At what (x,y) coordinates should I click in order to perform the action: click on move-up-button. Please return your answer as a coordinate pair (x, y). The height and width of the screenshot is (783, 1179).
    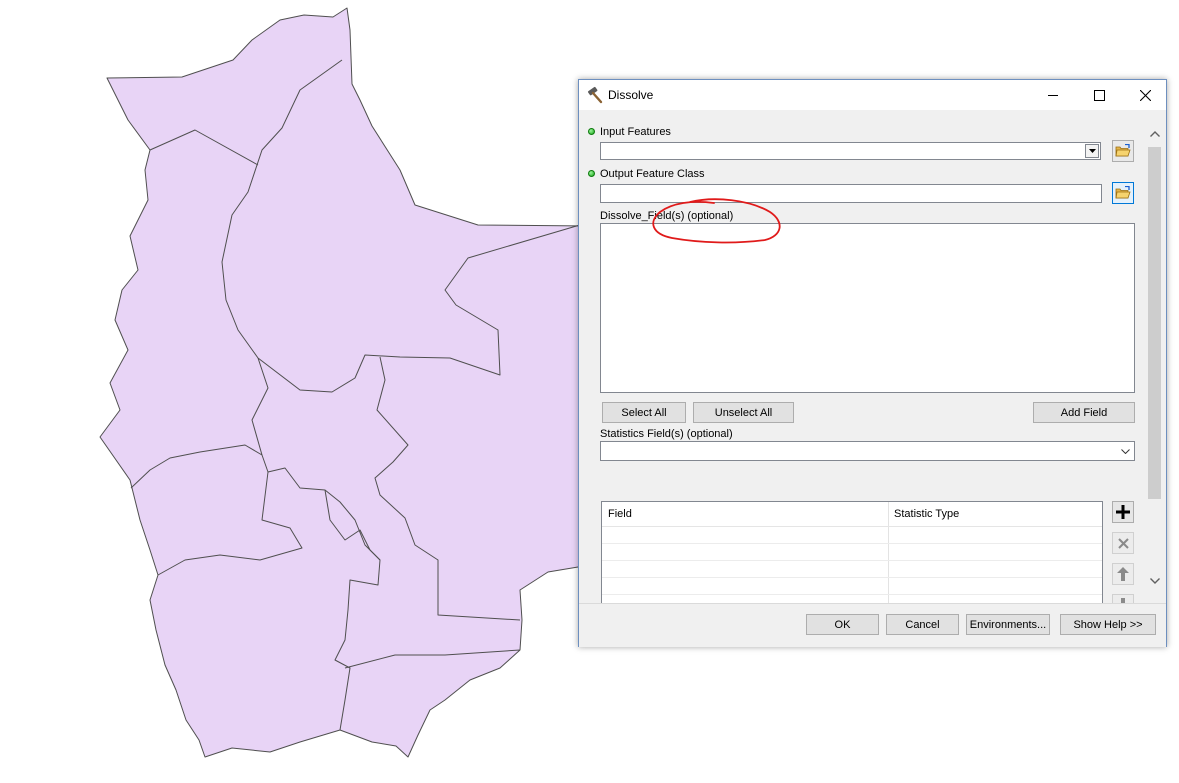
    Looking at the image, I should click on (1123, 574).